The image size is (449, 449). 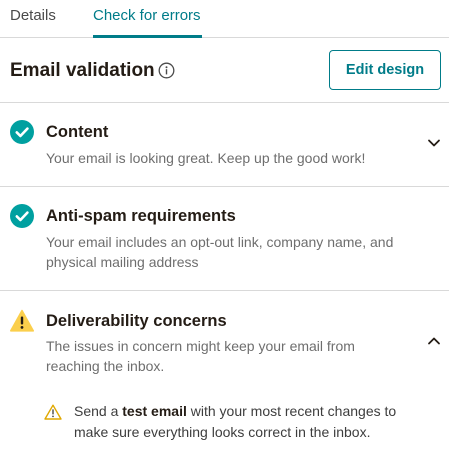 I want to click on test-email-link: test email, so click(x=154, y=411).